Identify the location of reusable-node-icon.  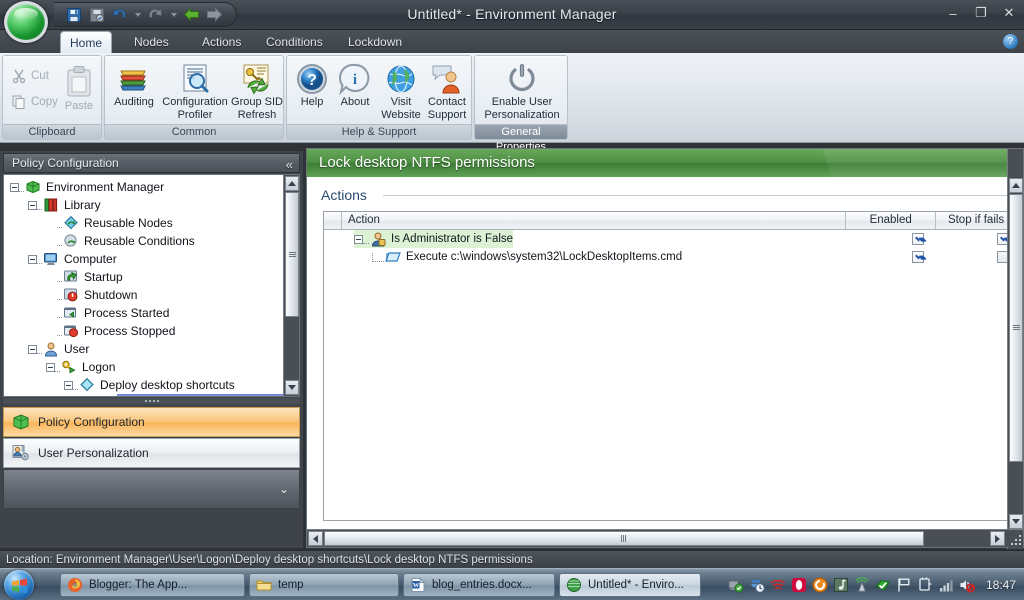
(71, 223).